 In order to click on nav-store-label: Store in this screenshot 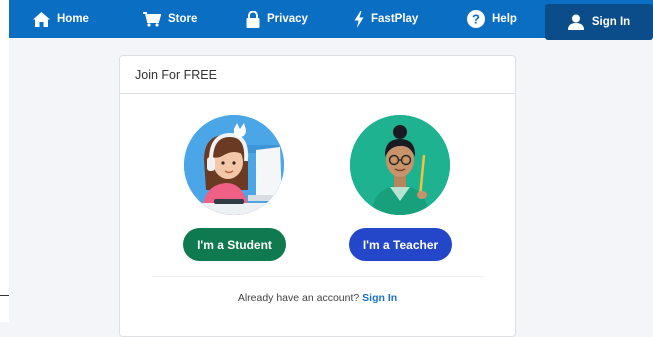, I will do `click(183, 19)`.